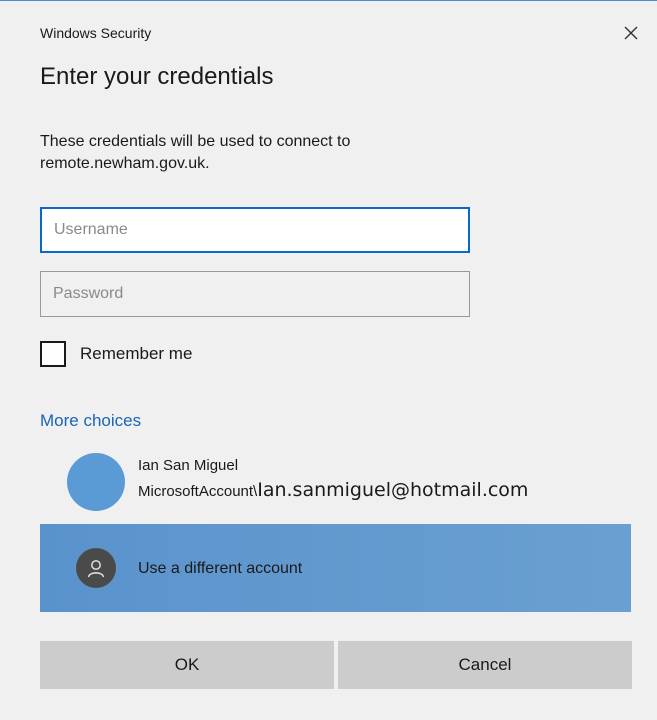  I want to click on remember-me-checkbox, so click(53, 354).